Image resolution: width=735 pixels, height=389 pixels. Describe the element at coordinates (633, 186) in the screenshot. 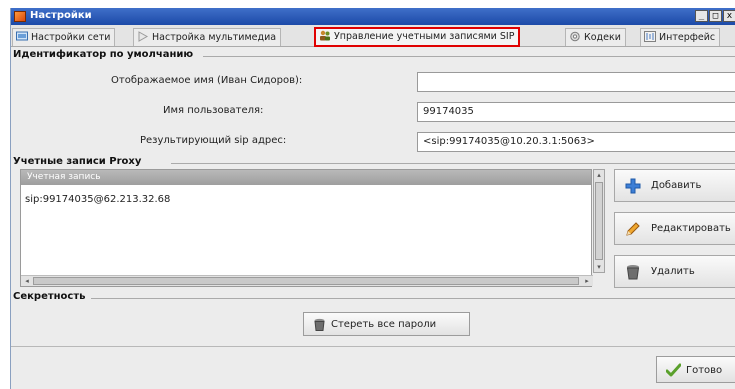

I see `plus-icon` at that location.